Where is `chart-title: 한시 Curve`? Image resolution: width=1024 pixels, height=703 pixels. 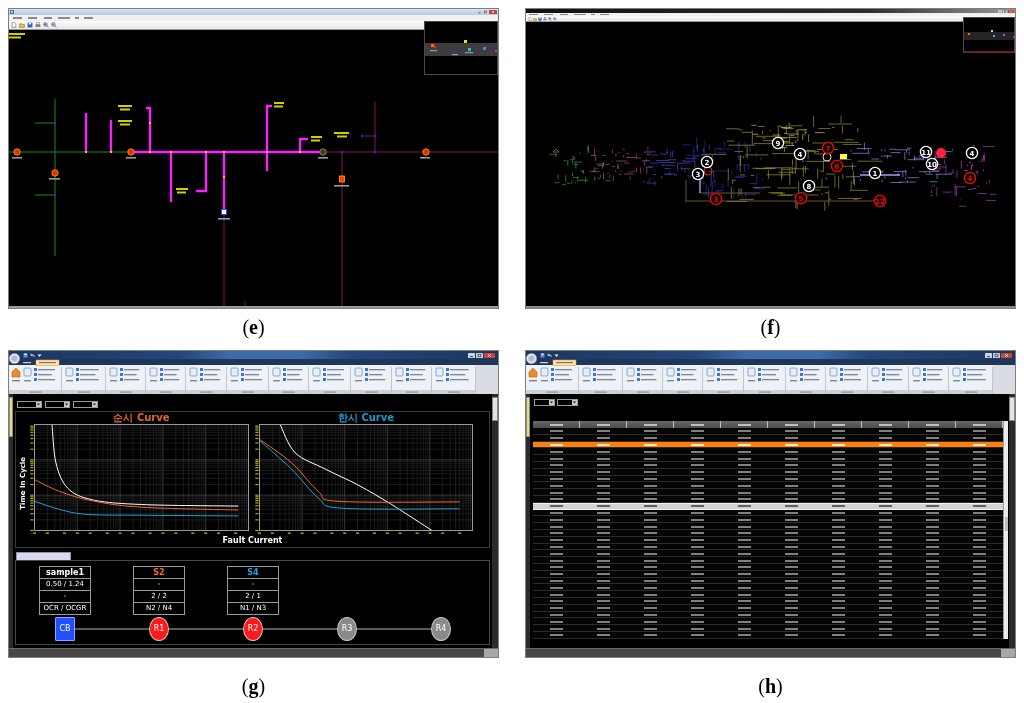
chart-title: 한시 Curve is located at coordinates (366, 418).